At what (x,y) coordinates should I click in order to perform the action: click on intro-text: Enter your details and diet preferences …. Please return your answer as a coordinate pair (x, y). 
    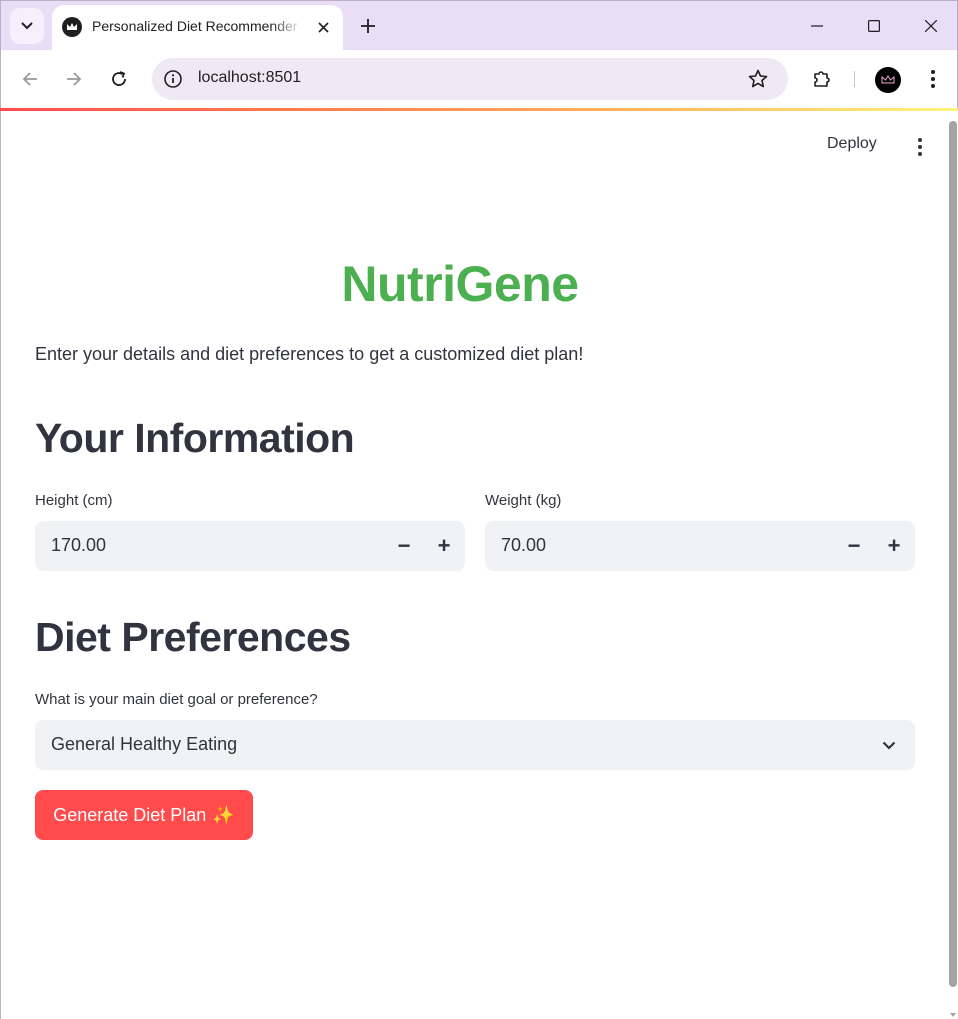
    Looking at the image, I should click on (309, 354).